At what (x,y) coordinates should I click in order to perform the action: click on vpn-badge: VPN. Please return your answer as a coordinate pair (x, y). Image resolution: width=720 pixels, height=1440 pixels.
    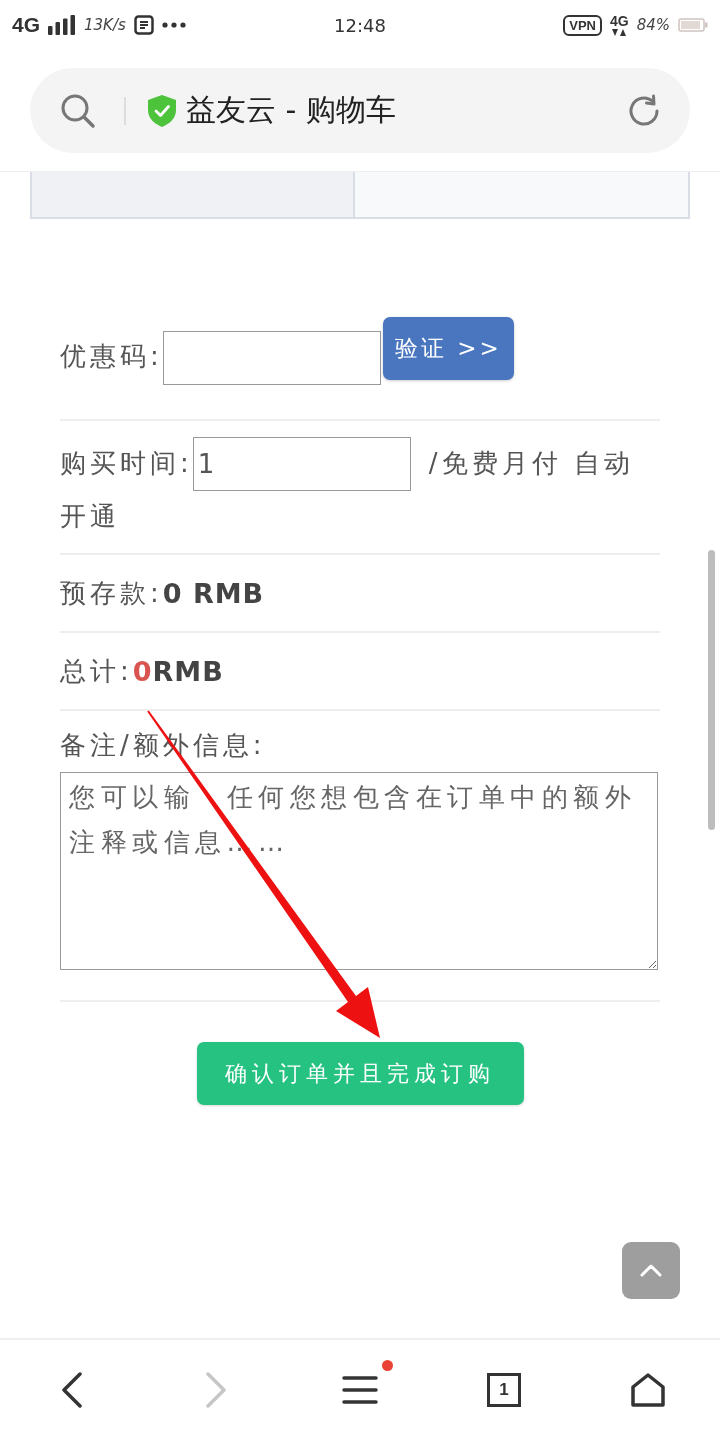
    Looking at the image, I should click on (582, 25).